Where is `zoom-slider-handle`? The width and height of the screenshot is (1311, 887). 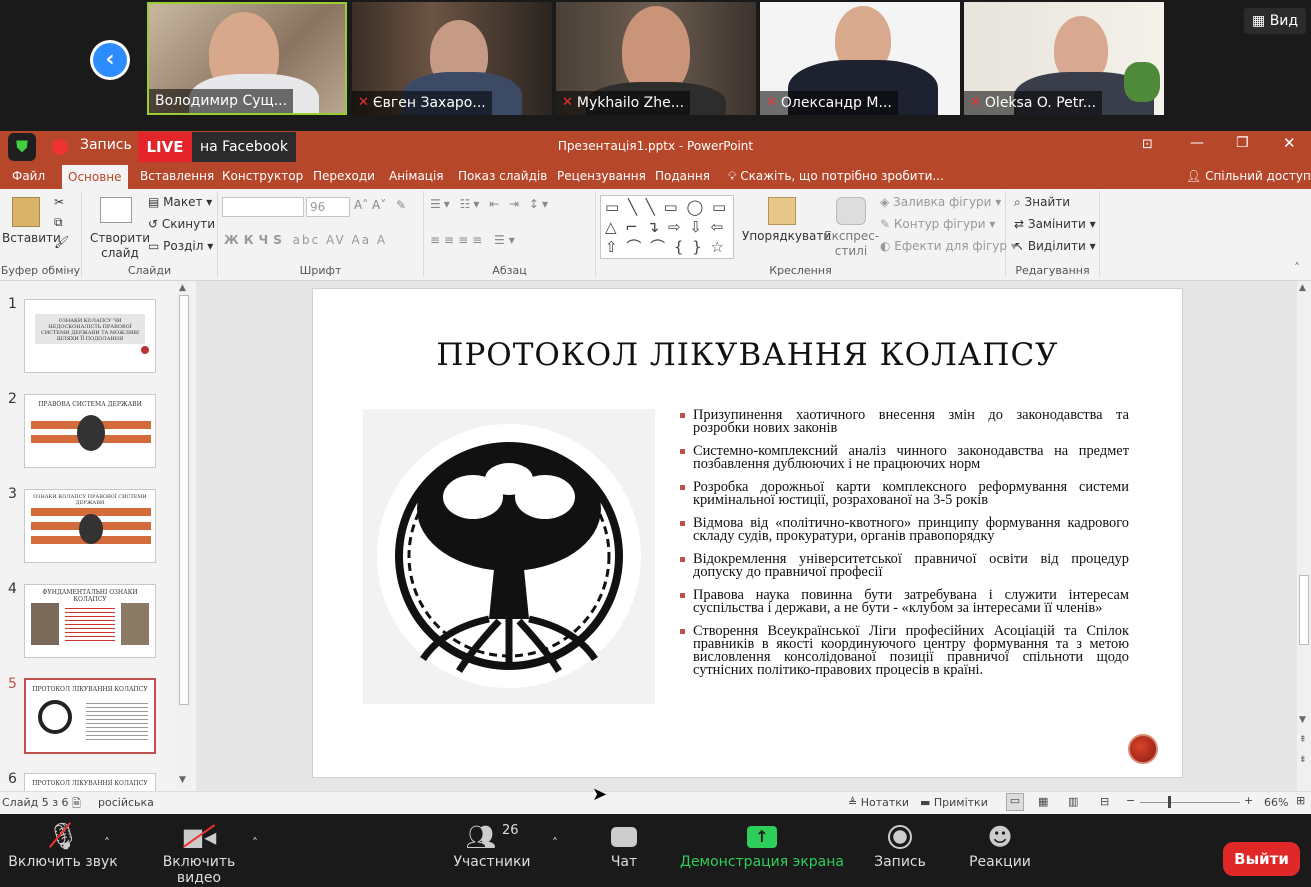
zoom-slider-handle is located at coordinates (1169, 802).